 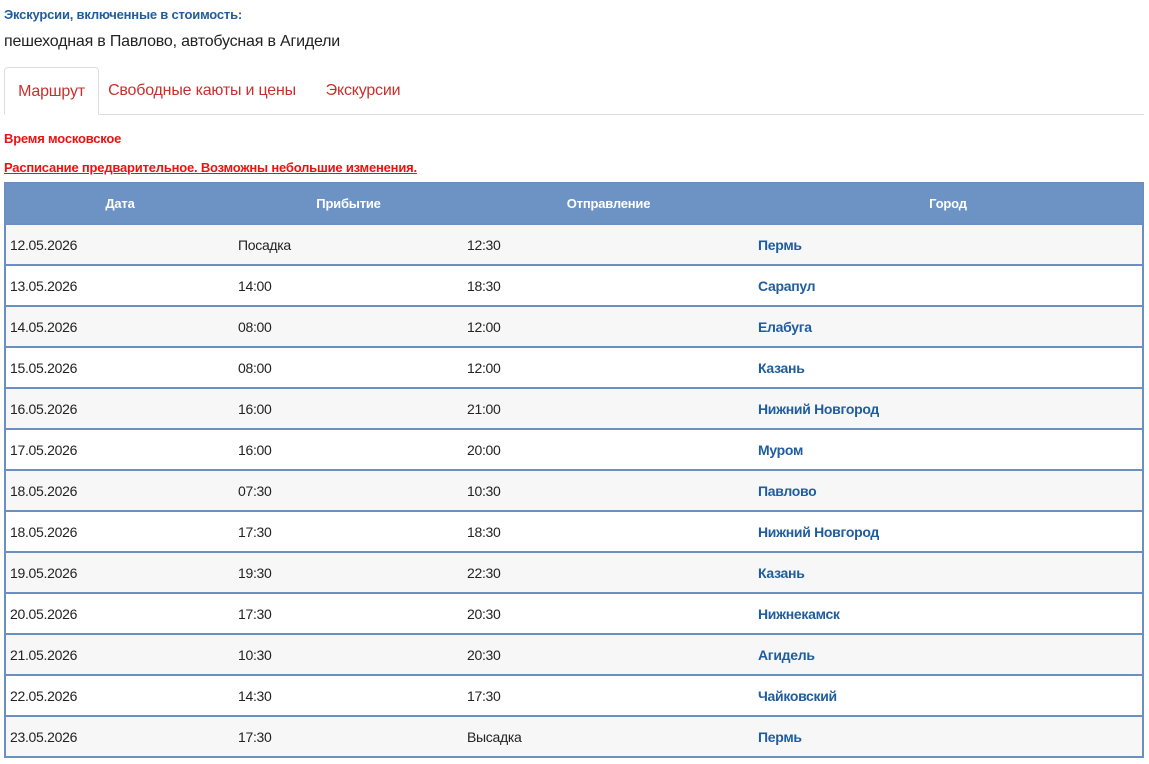 What do you see at coordinates (119, 572) in the screenshot?
I see `cell-date: 19.05.2026` at bounding box center [119, 572].